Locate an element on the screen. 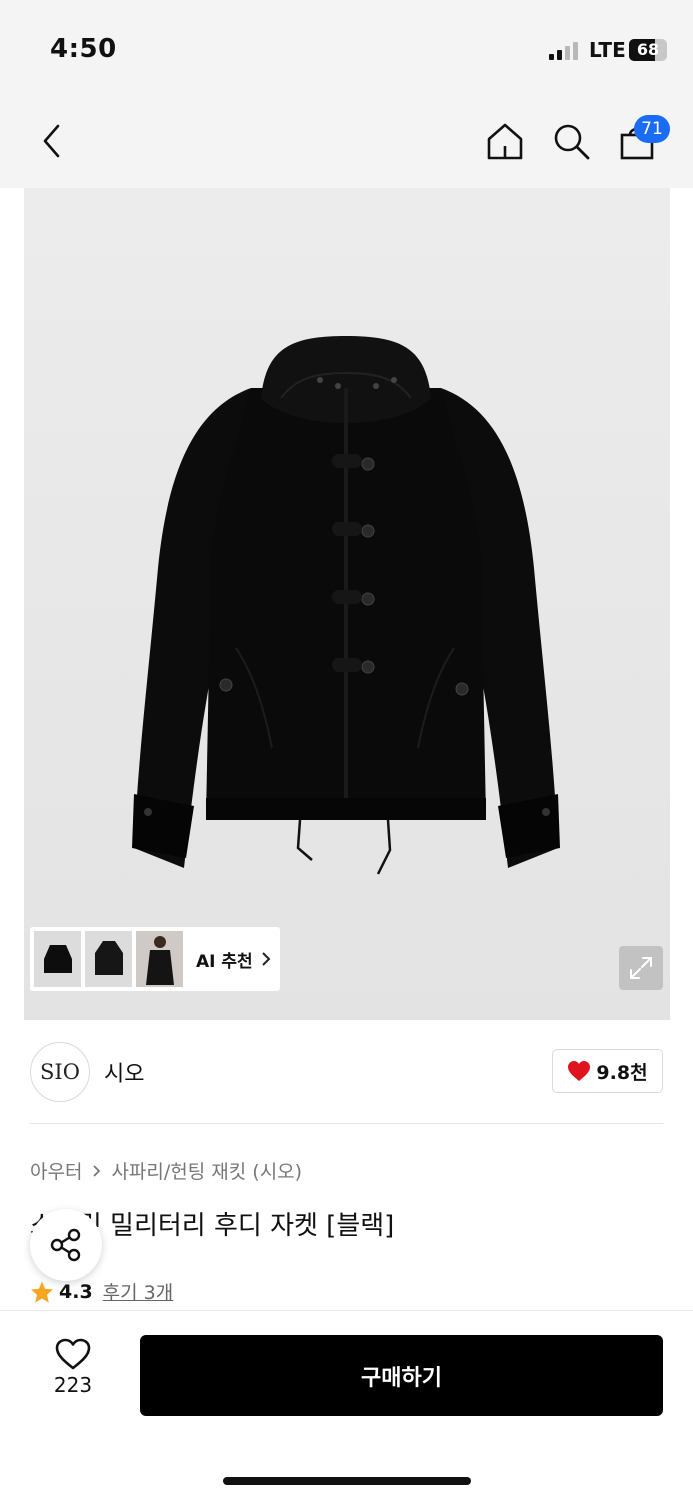  chevron-left-icon is located at coordinates (51, 141).